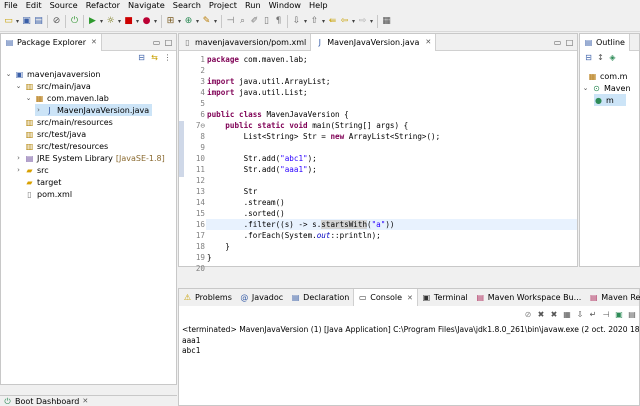 The height and width of the screenshot is (406, 640). I want to click on tree-item-target: ▰ target, so click(38, 182).